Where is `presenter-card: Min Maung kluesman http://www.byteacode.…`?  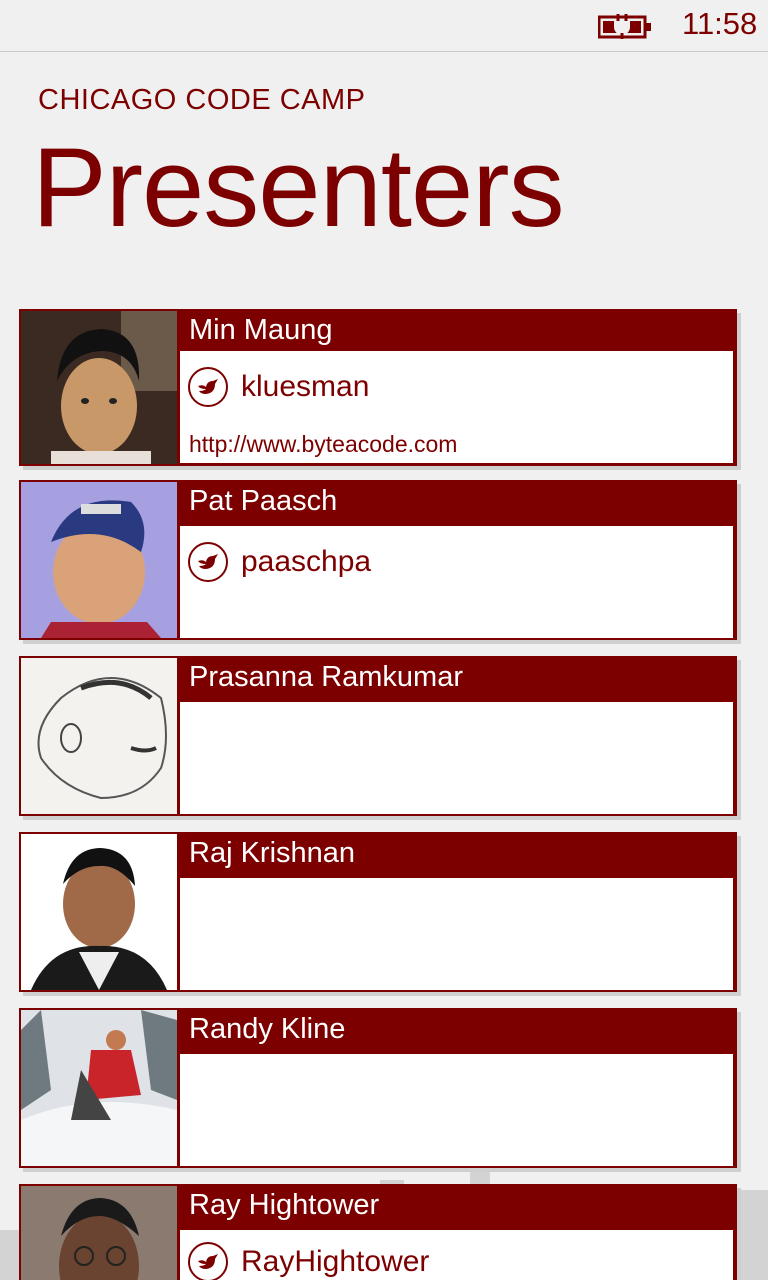 presenter-card: Min Maung kluesman http://www.byteacode.… is located at coordinates (378, 387).